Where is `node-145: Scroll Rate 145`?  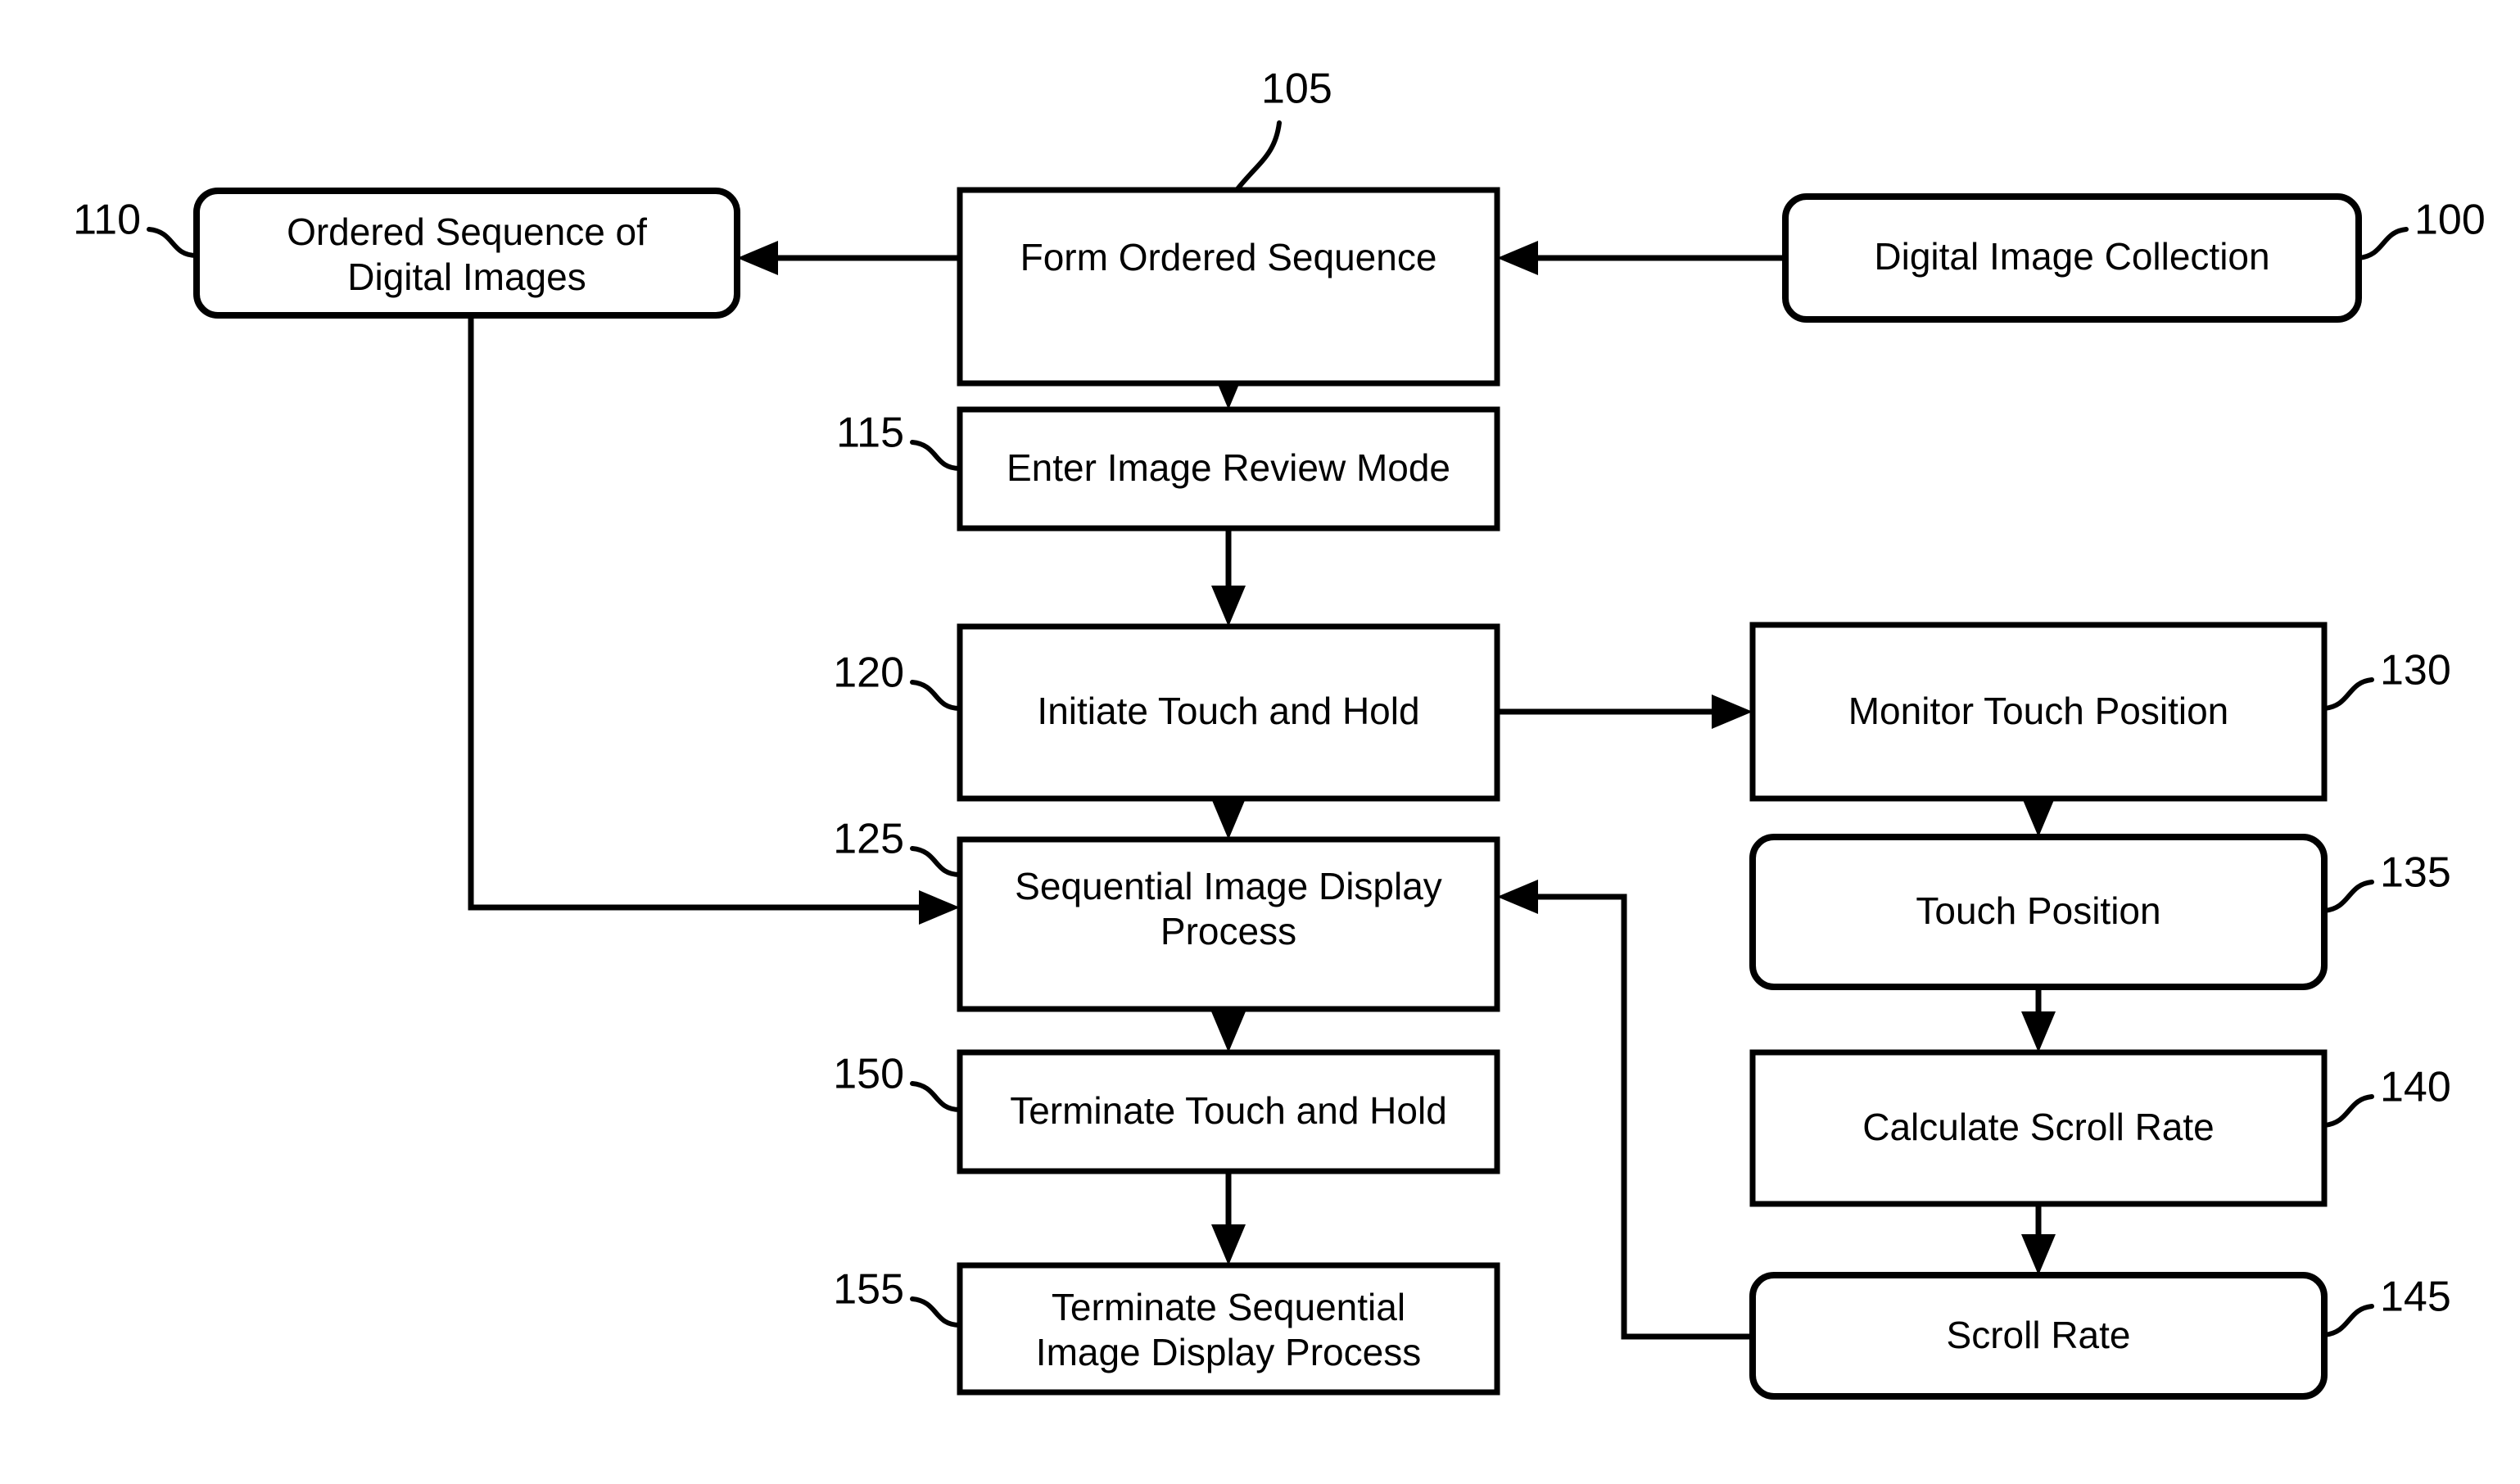
node-145: Scroll Rate 145 is located at coordinates (2100, 1336).